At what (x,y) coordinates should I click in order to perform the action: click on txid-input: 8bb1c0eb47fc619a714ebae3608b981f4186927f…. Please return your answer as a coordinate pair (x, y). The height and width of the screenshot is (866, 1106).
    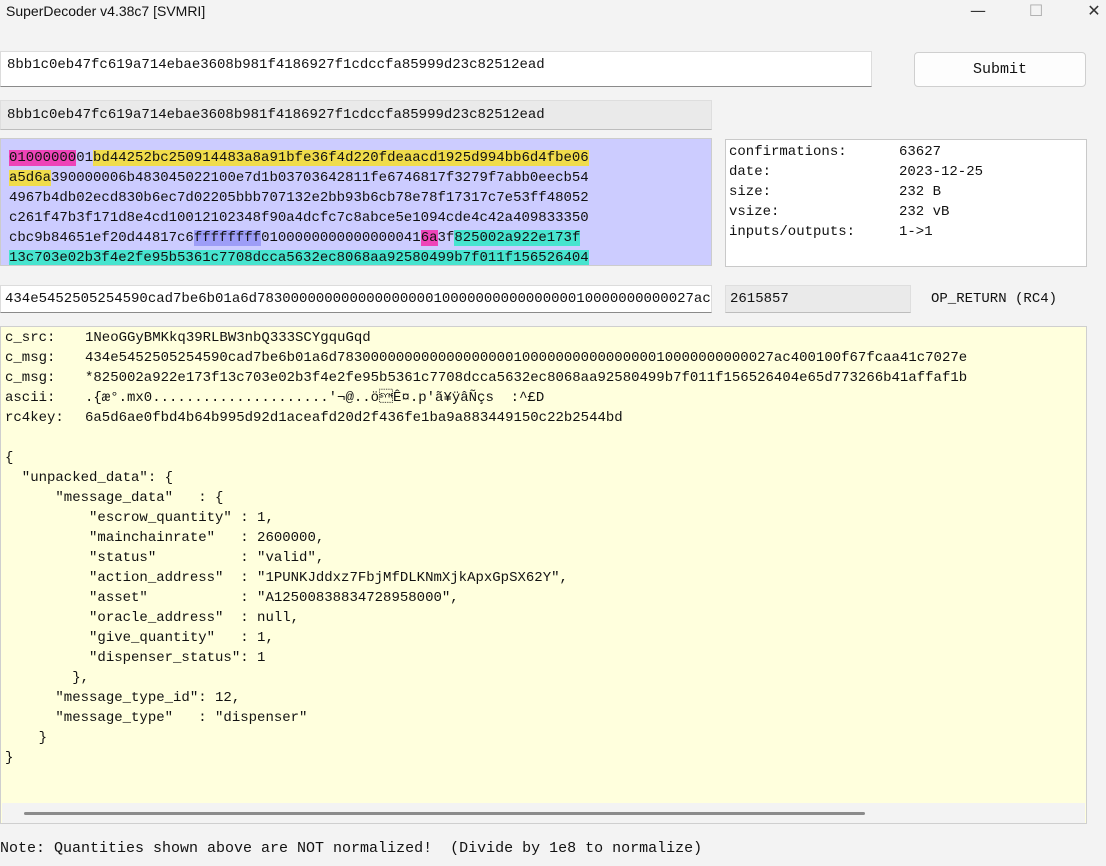
    Looking at the image, I should click on (436, 69).